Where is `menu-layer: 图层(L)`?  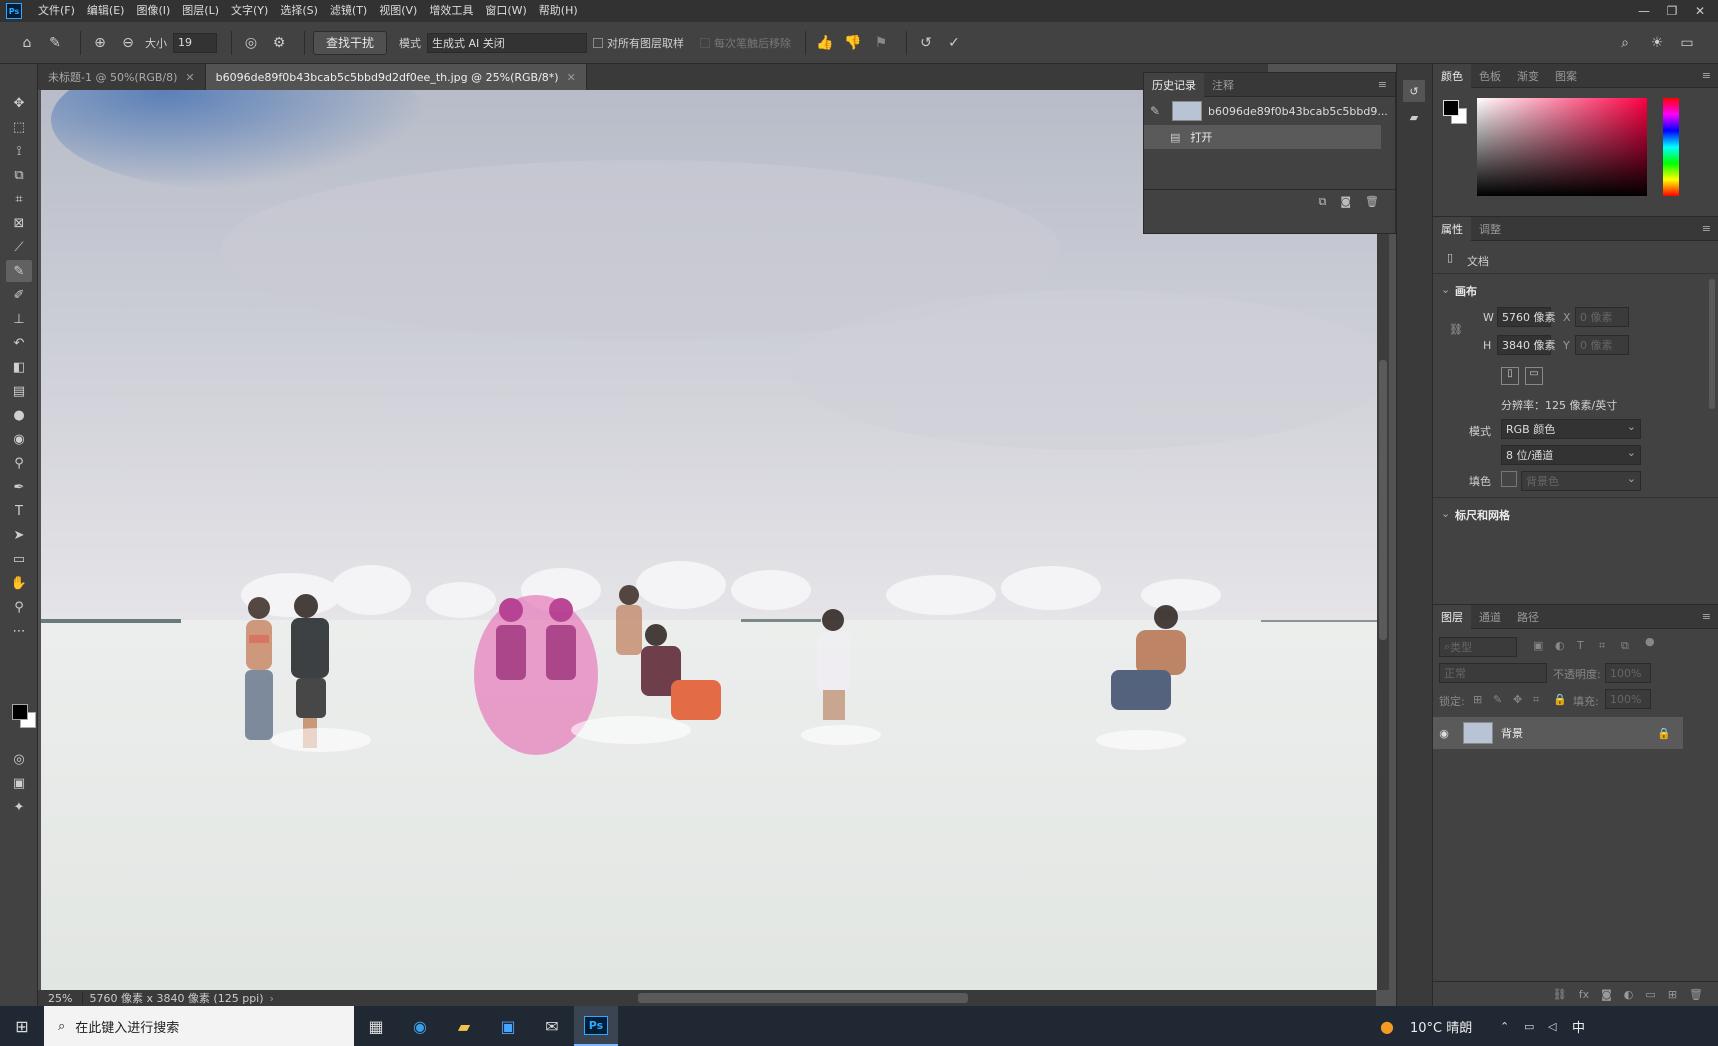
menu-layer: 图层(L) is located at coordinates (200, 11).